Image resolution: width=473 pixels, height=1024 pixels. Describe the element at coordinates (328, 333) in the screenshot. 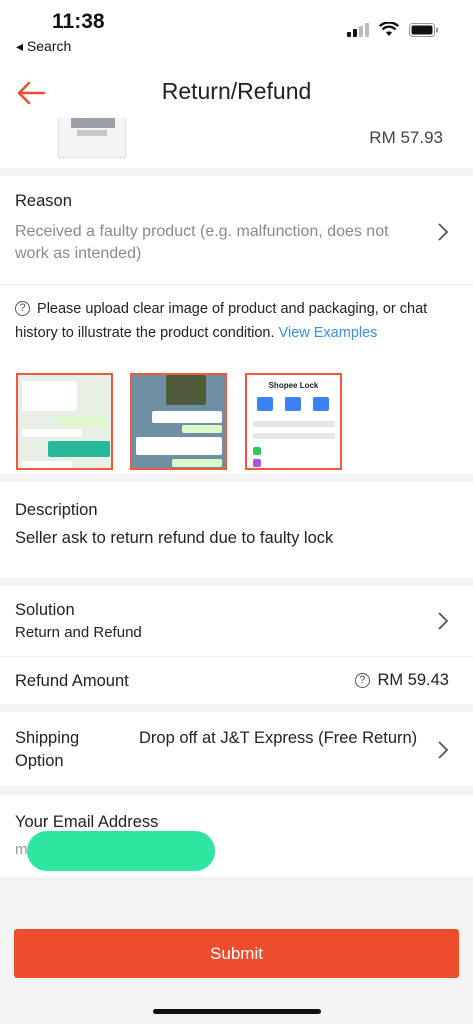

I see `view-examples-link: View Examples` at that location.